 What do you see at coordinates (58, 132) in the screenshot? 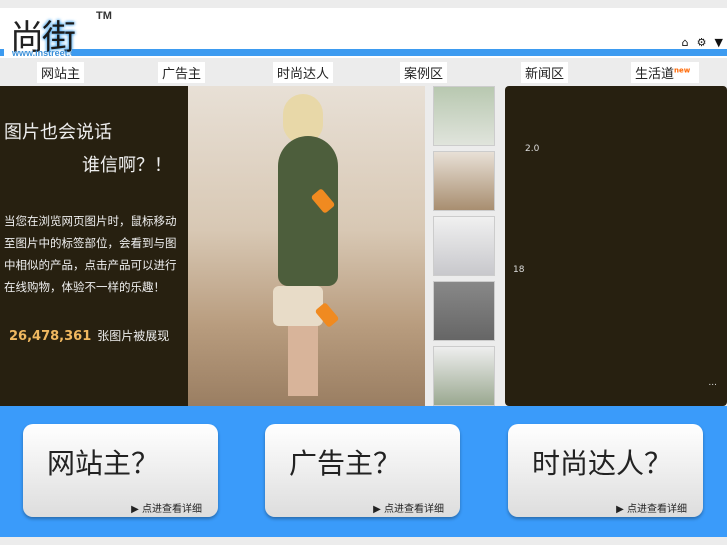
I see `intro-title: 图片也会说话` at bounding box center [58, 132].